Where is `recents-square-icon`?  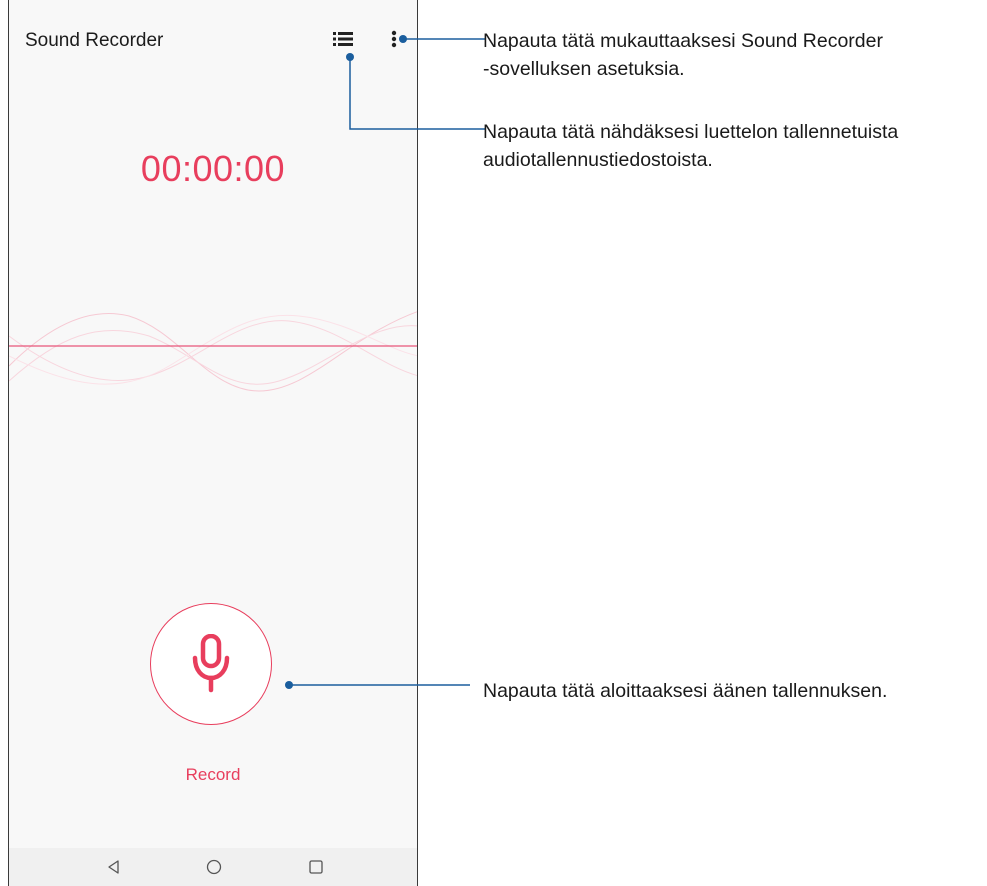
recents-square-icon is located at coordinates (316, 867).